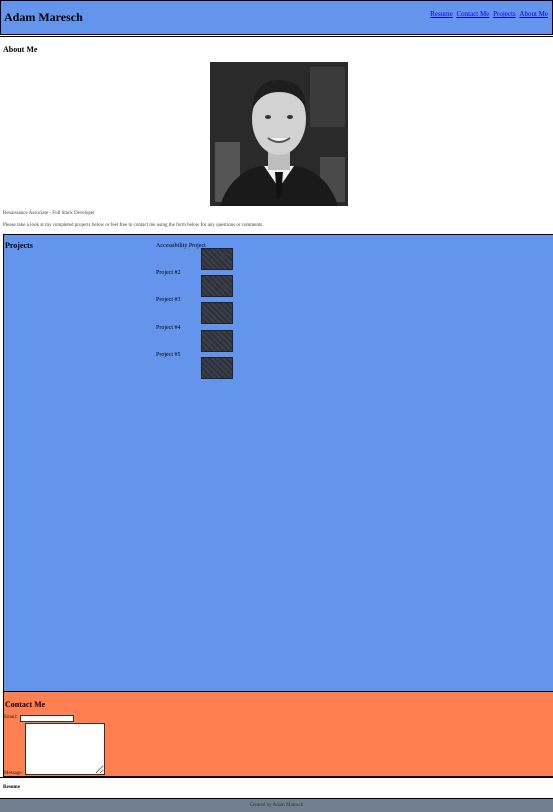 The image size is (553, 812). Describe the element at coordinates (13, 773) in the screenshot. I see `message-label: Message:` at that location.